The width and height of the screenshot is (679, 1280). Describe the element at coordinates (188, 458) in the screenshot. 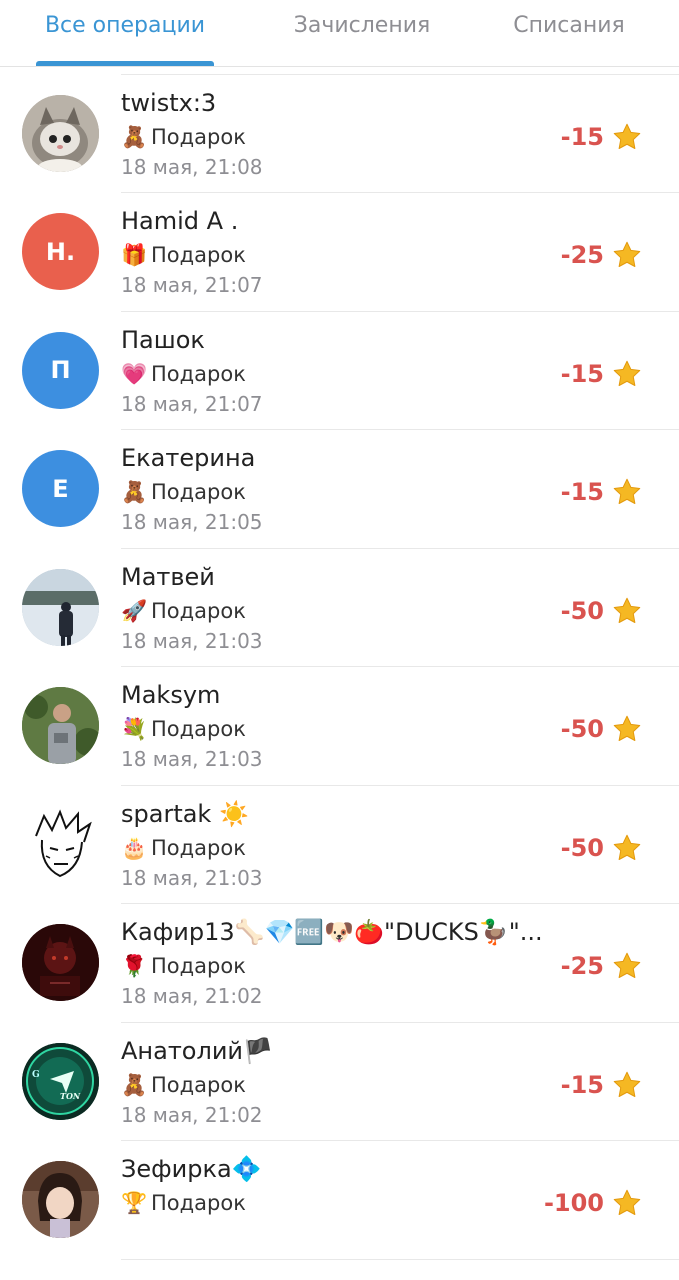

I see `sender-name: Екатерина` at that location.